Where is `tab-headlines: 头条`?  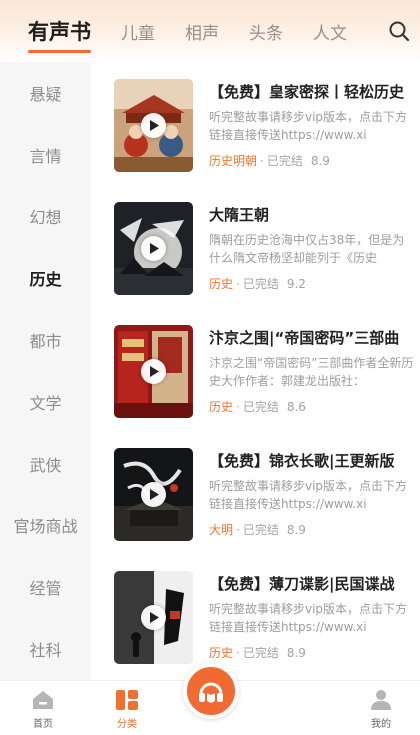 tab-headlines: 头条 is located at coordinates (266, 31).